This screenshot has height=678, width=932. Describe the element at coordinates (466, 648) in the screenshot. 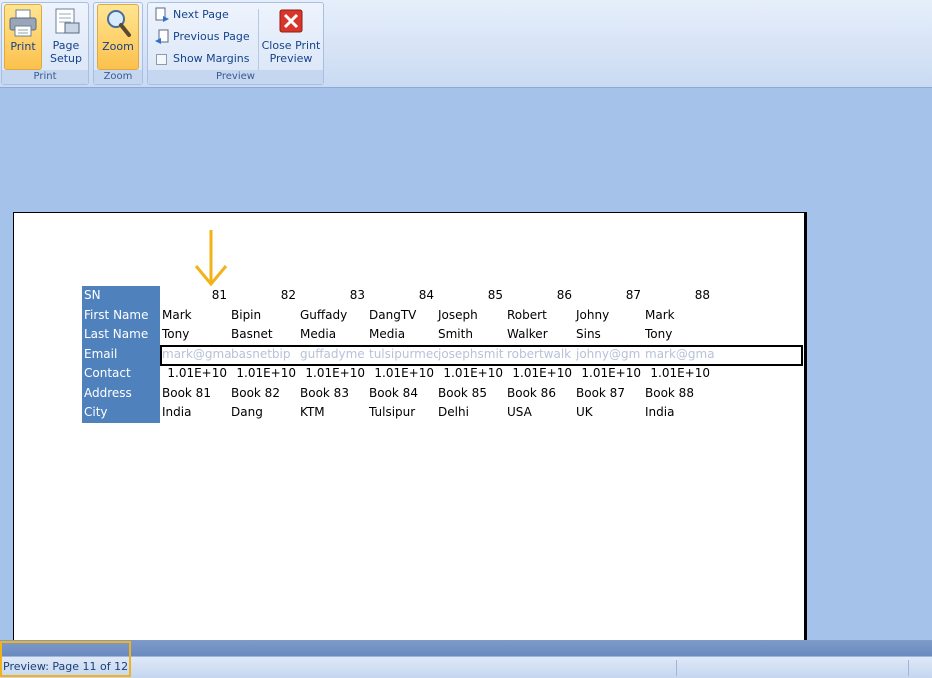

I see `horizontal-scrollbar` at that location.